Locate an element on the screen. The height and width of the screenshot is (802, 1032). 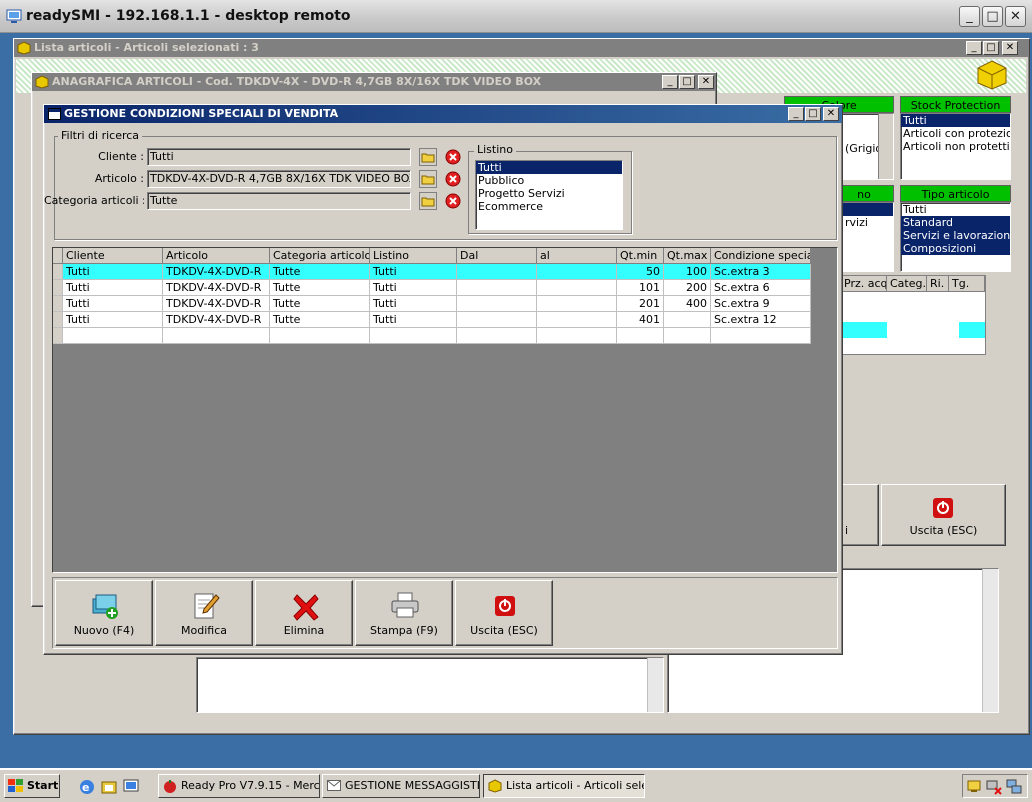
col-header: al is located at coordinates (577, 256).